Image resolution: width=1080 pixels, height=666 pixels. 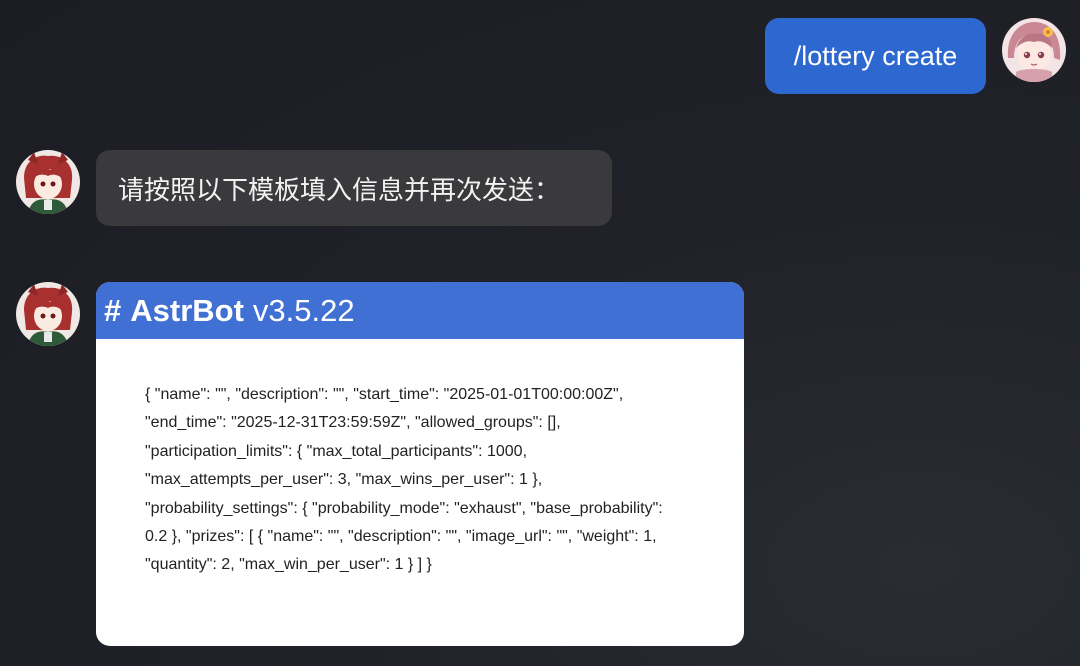 I want to click on bot-message-bubble: 请按照以下模板填入信息并再次发送：, so click(x=354, y=188).